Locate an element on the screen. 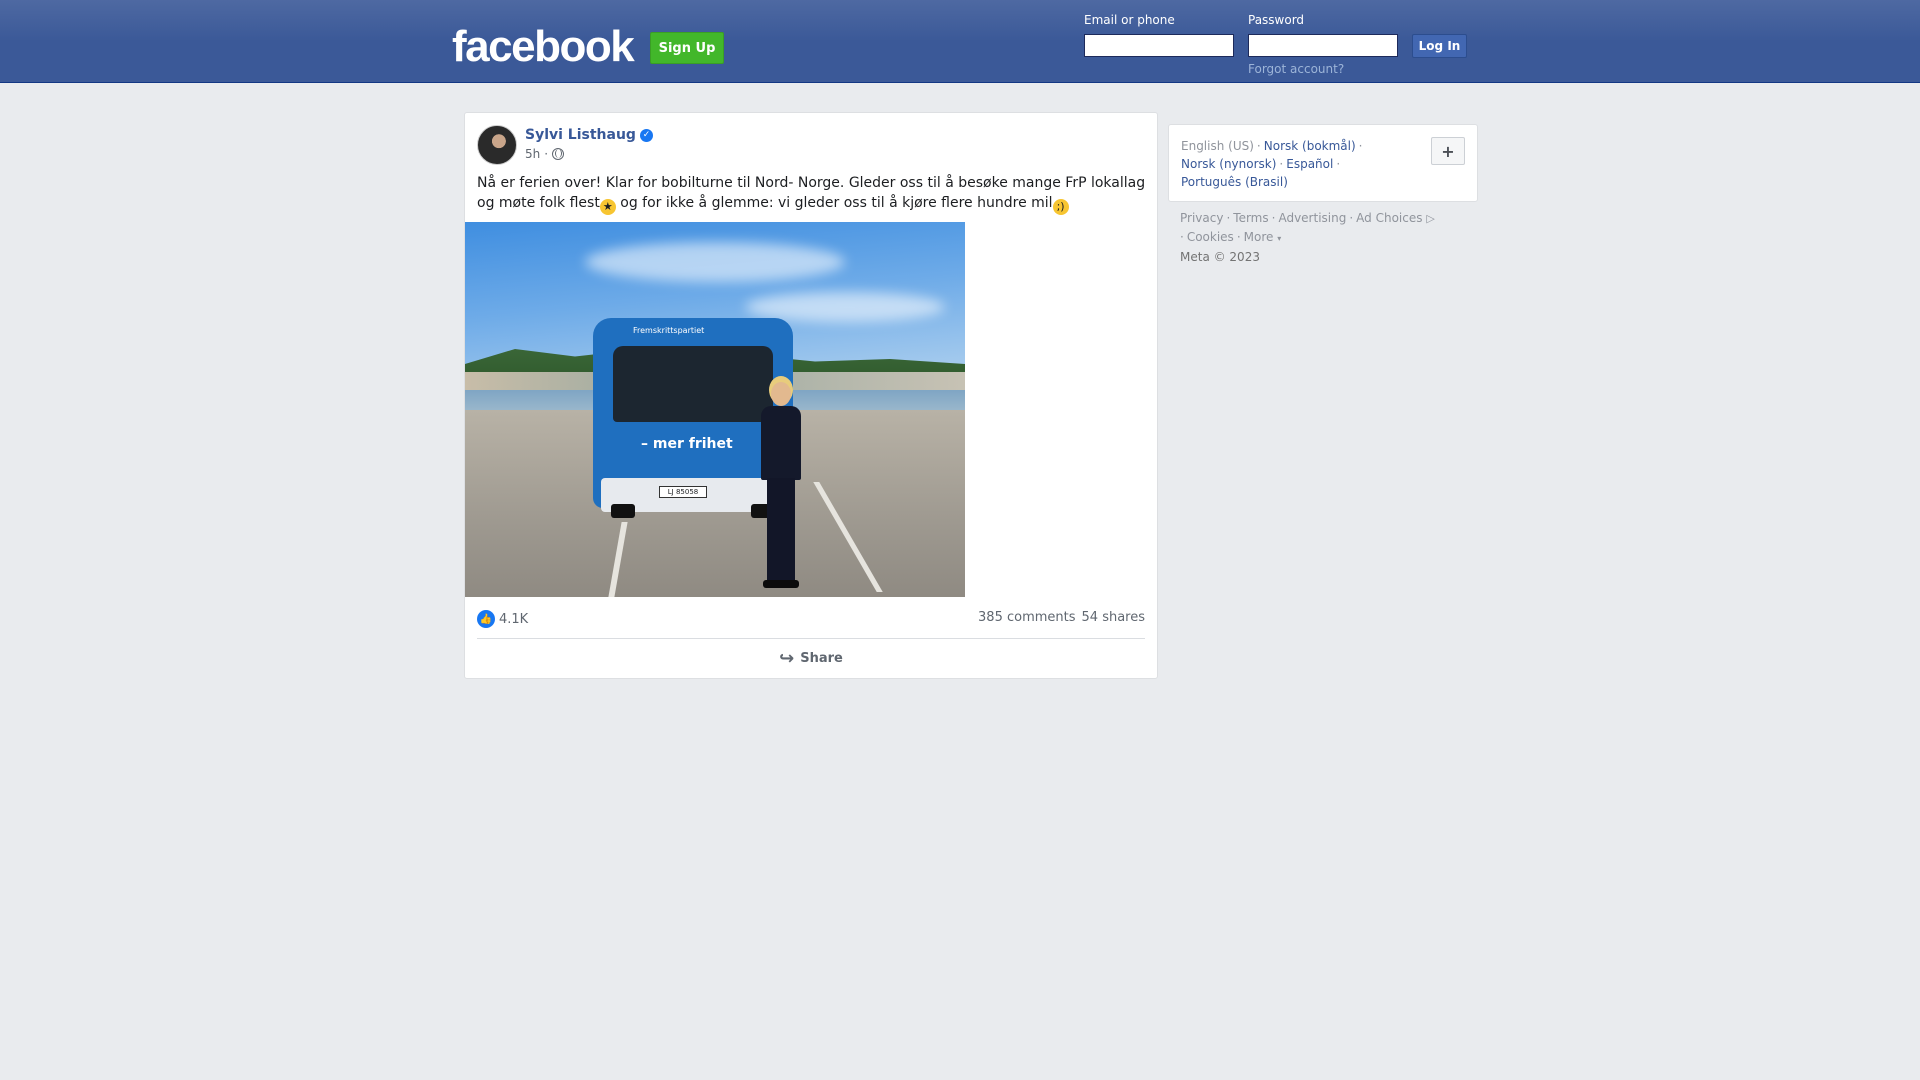 The height and width of the screenshot is (1080, 1920). footer-link-cookies: Cookies is located at coordinates (1210, 237).